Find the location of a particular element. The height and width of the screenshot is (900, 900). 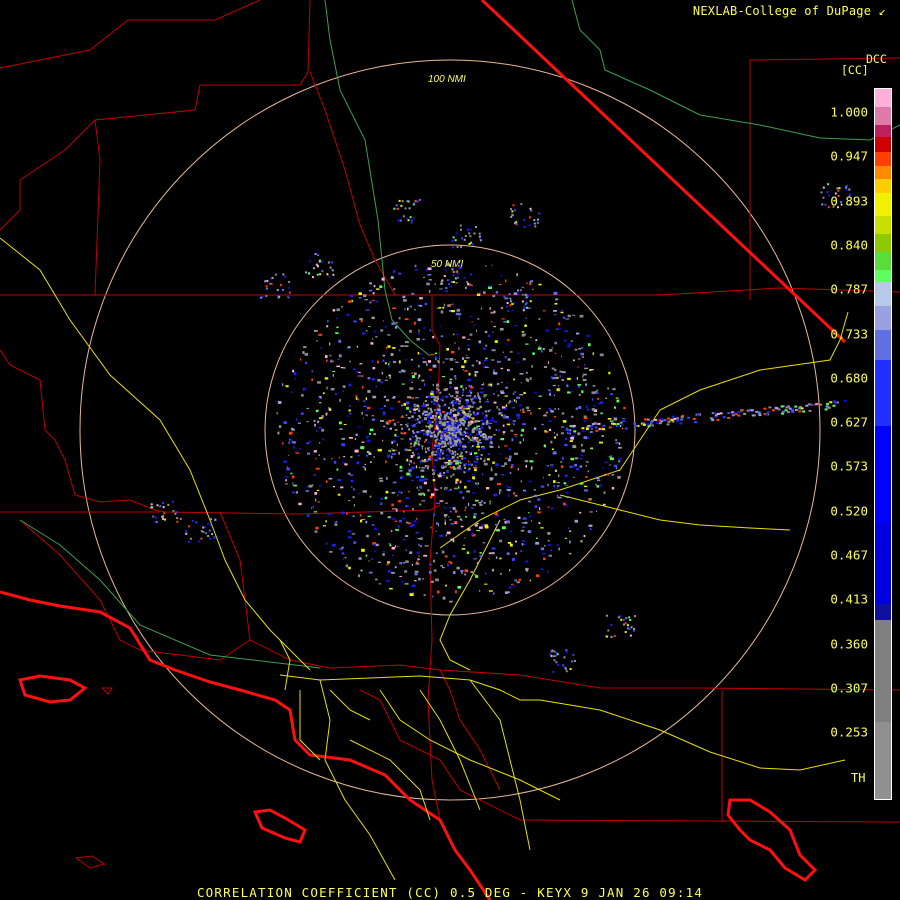

color-scale-tick: 0.467 is located at coordinates (849, 555).